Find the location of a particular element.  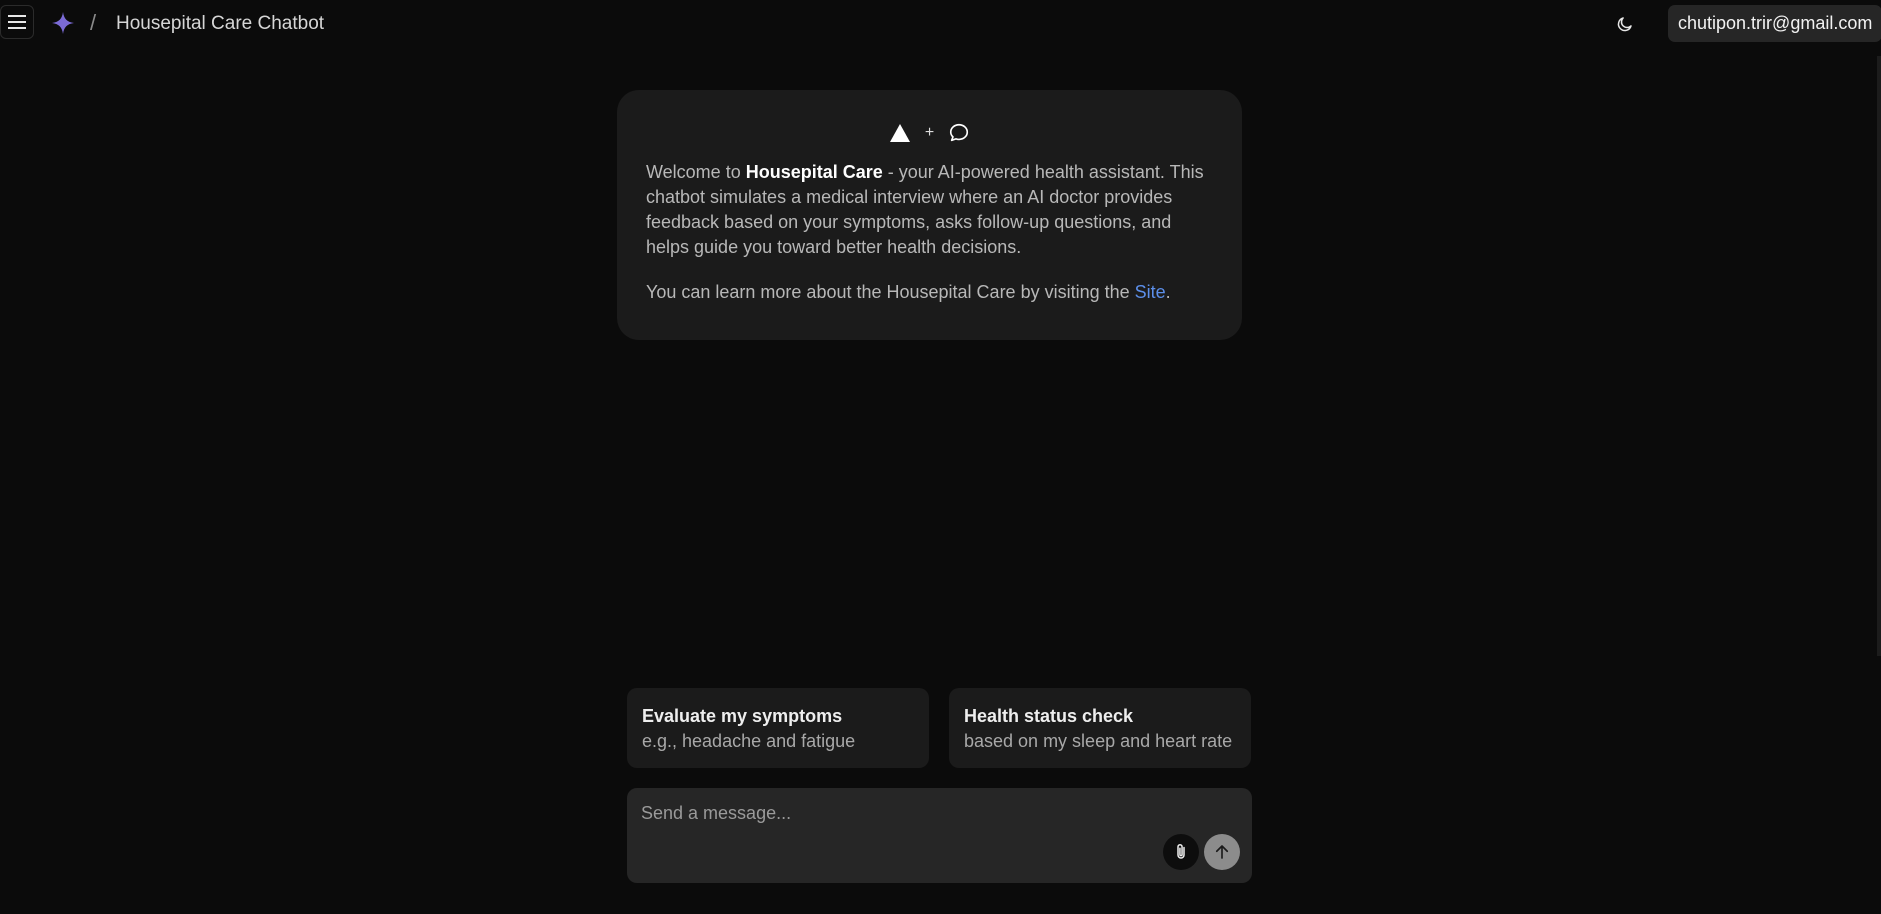

moon-icon is located at coordinates (1624, 24).